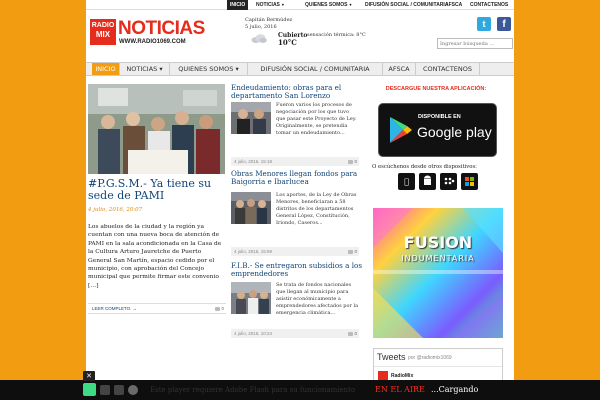 The width and height of the screenshot is (600, 400). Describe the element at coordinates (157, 308) in the screenshot. I see `featured-footer: LEER COMPLETO. → 0` at that location.